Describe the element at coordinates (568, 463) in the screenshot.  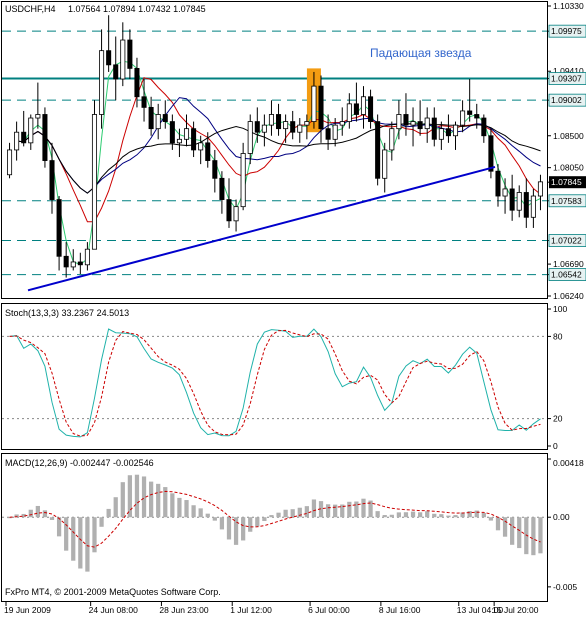
I see `macd-label: 0.00418` at that location.